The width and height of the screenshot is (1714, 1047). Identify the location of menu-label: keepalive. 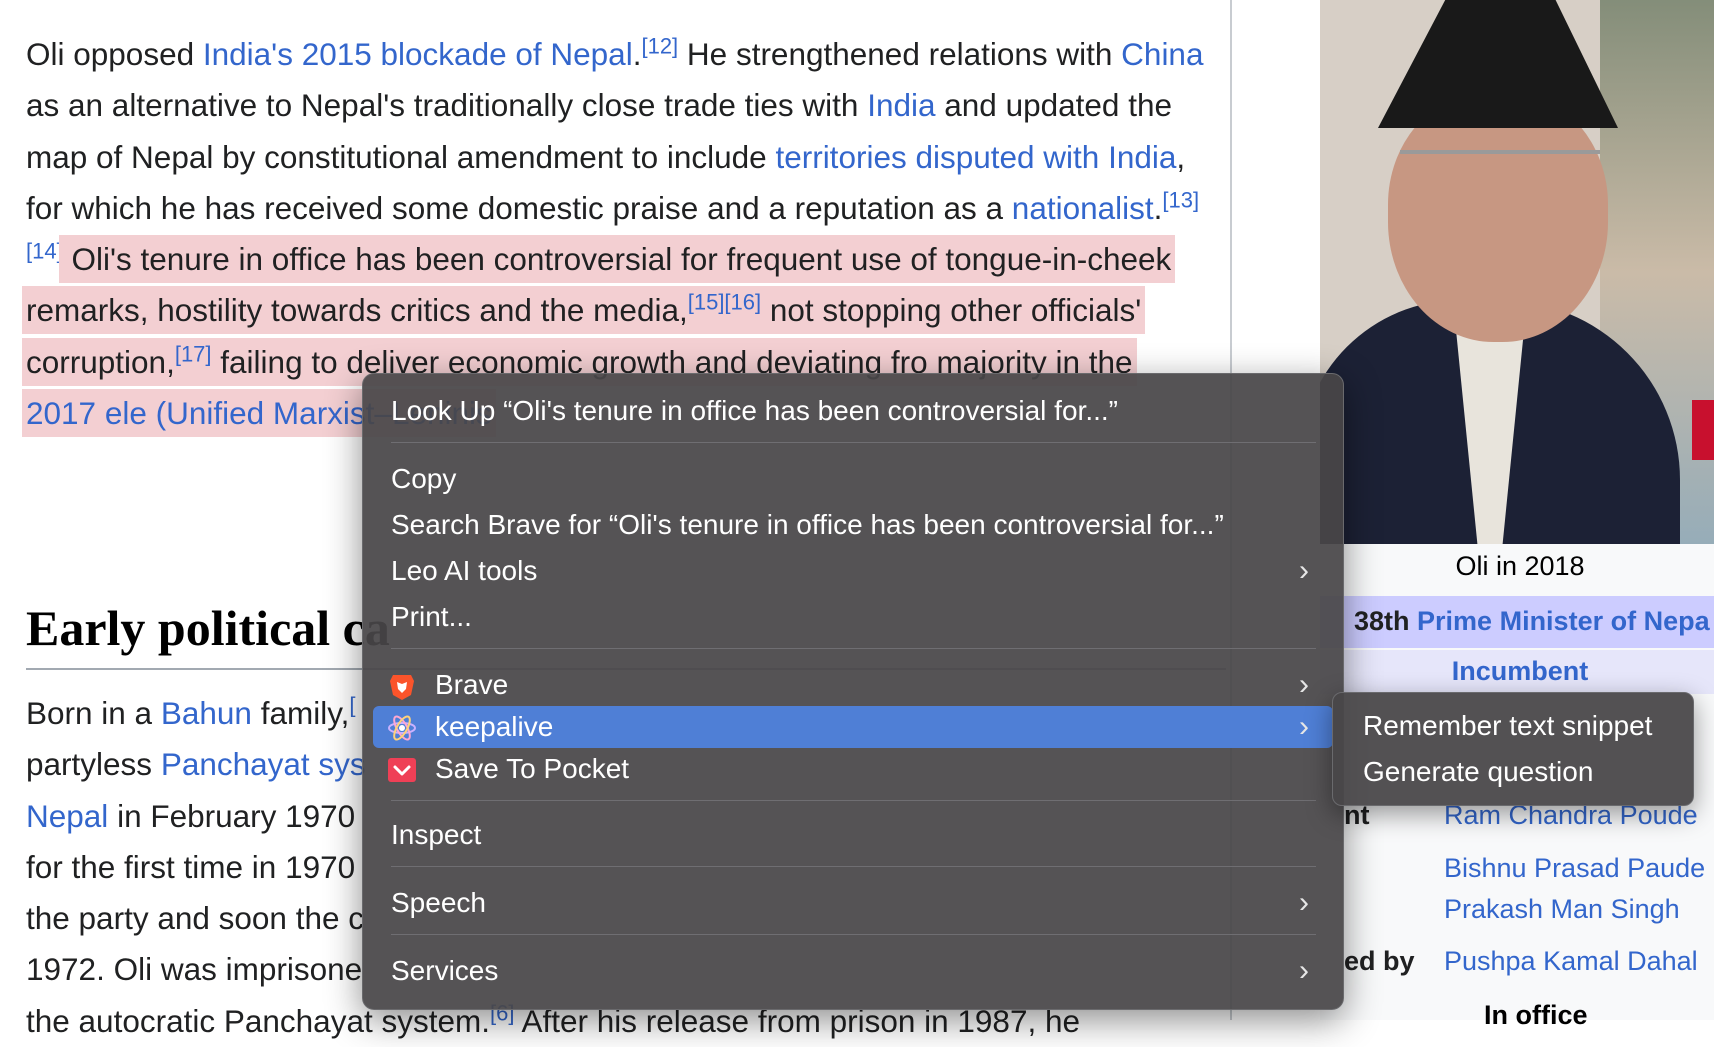
(494, 726).